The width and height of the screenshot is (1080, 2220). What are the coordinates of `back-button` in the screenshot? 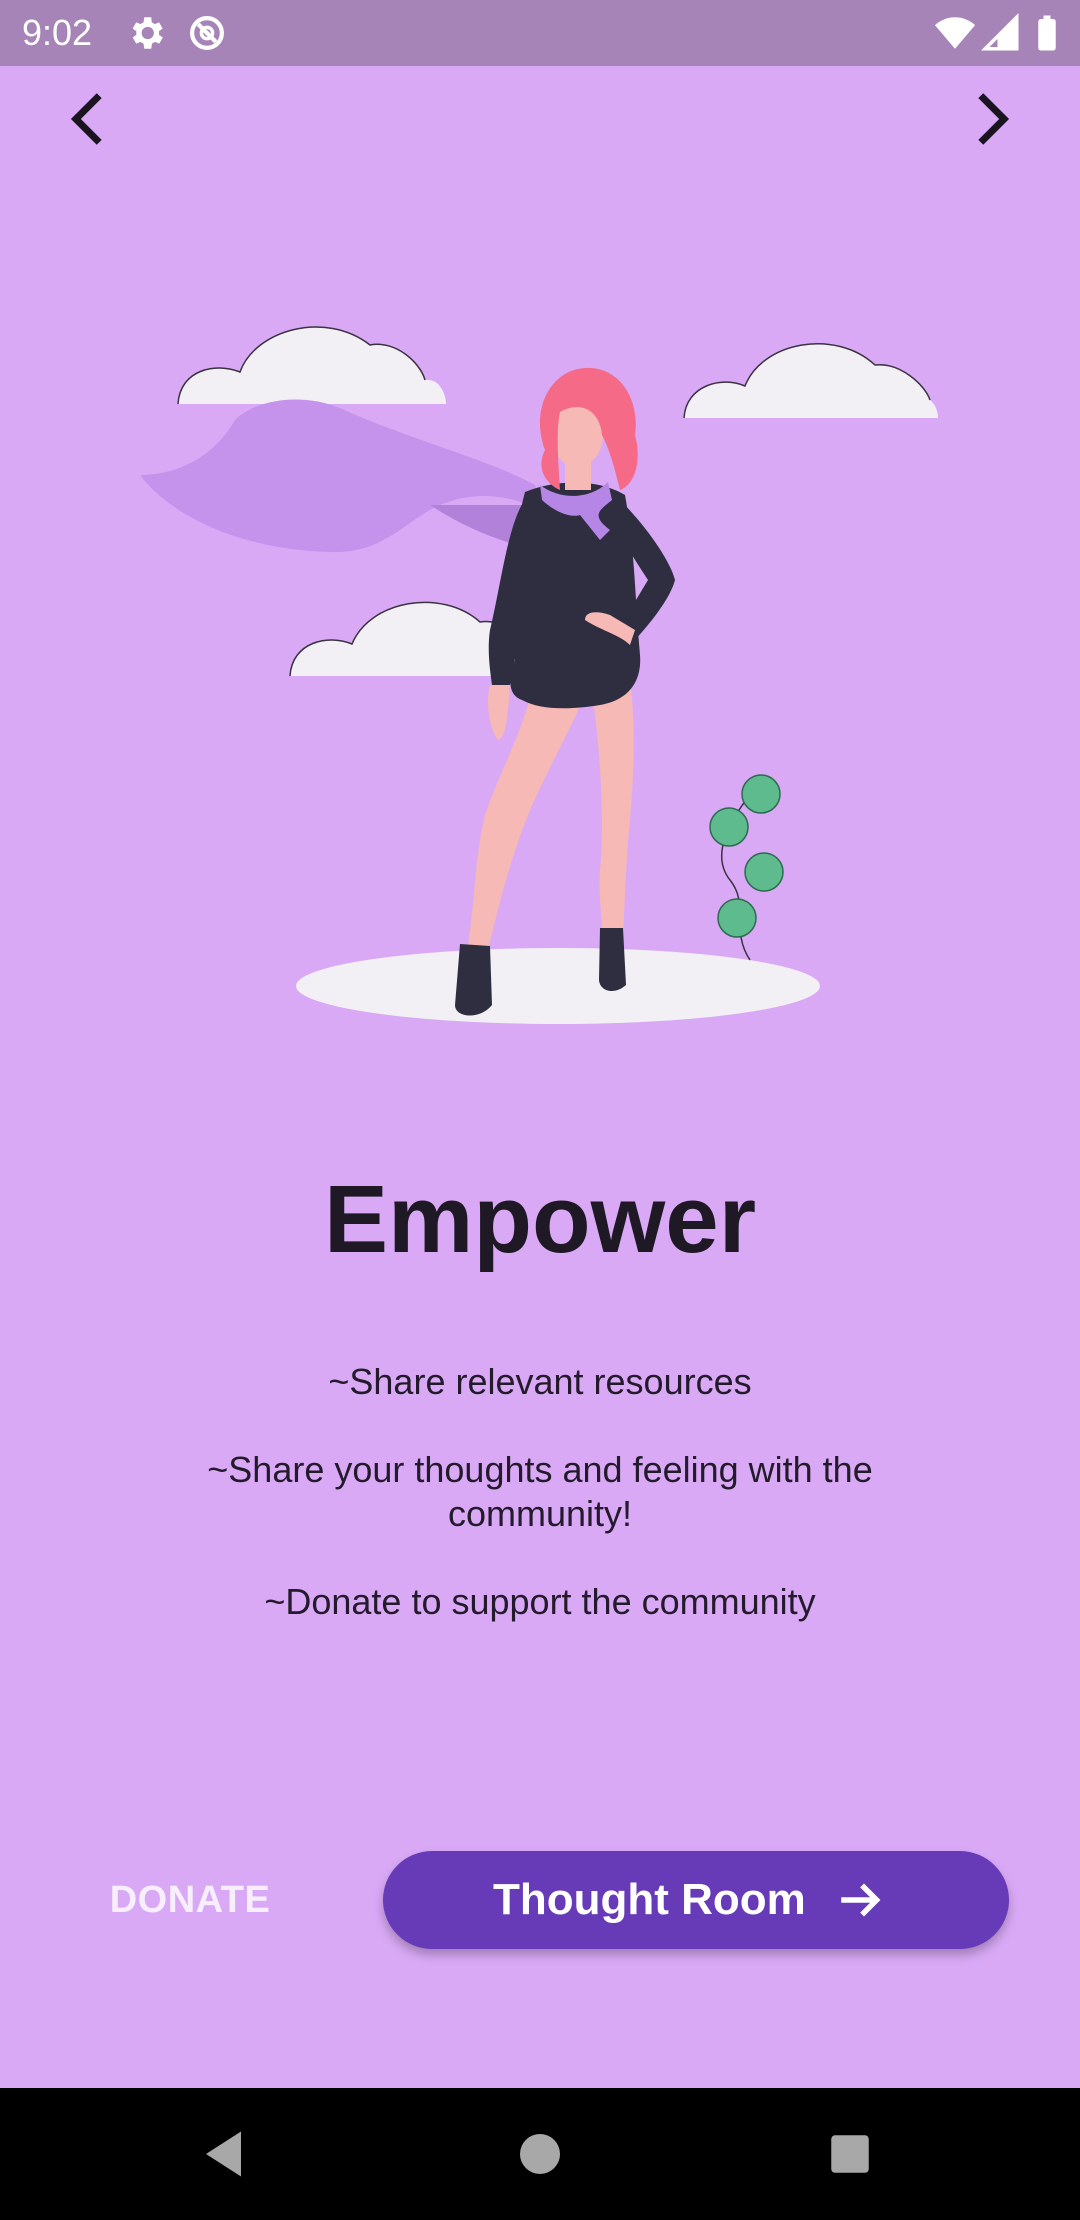 It's located at (89, 119).